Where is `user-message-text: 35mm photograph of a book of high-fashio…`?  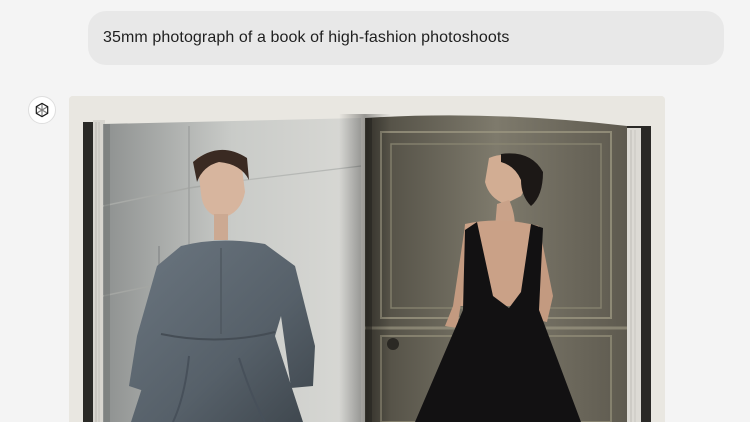
user-message-text: 35mm photograph of a book of high-fashio… is located at coordinates (306, 37).